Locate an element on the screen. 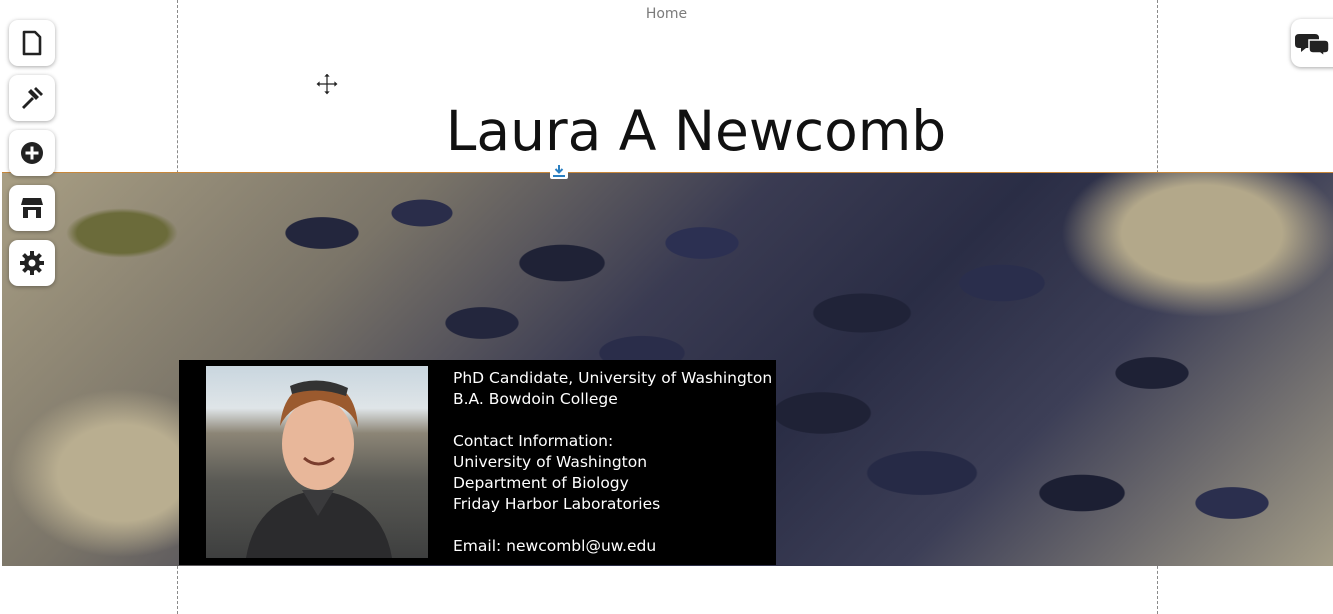 This screenshot has height=614, width=1333. gear-icon is located at coordinates (32, 263).